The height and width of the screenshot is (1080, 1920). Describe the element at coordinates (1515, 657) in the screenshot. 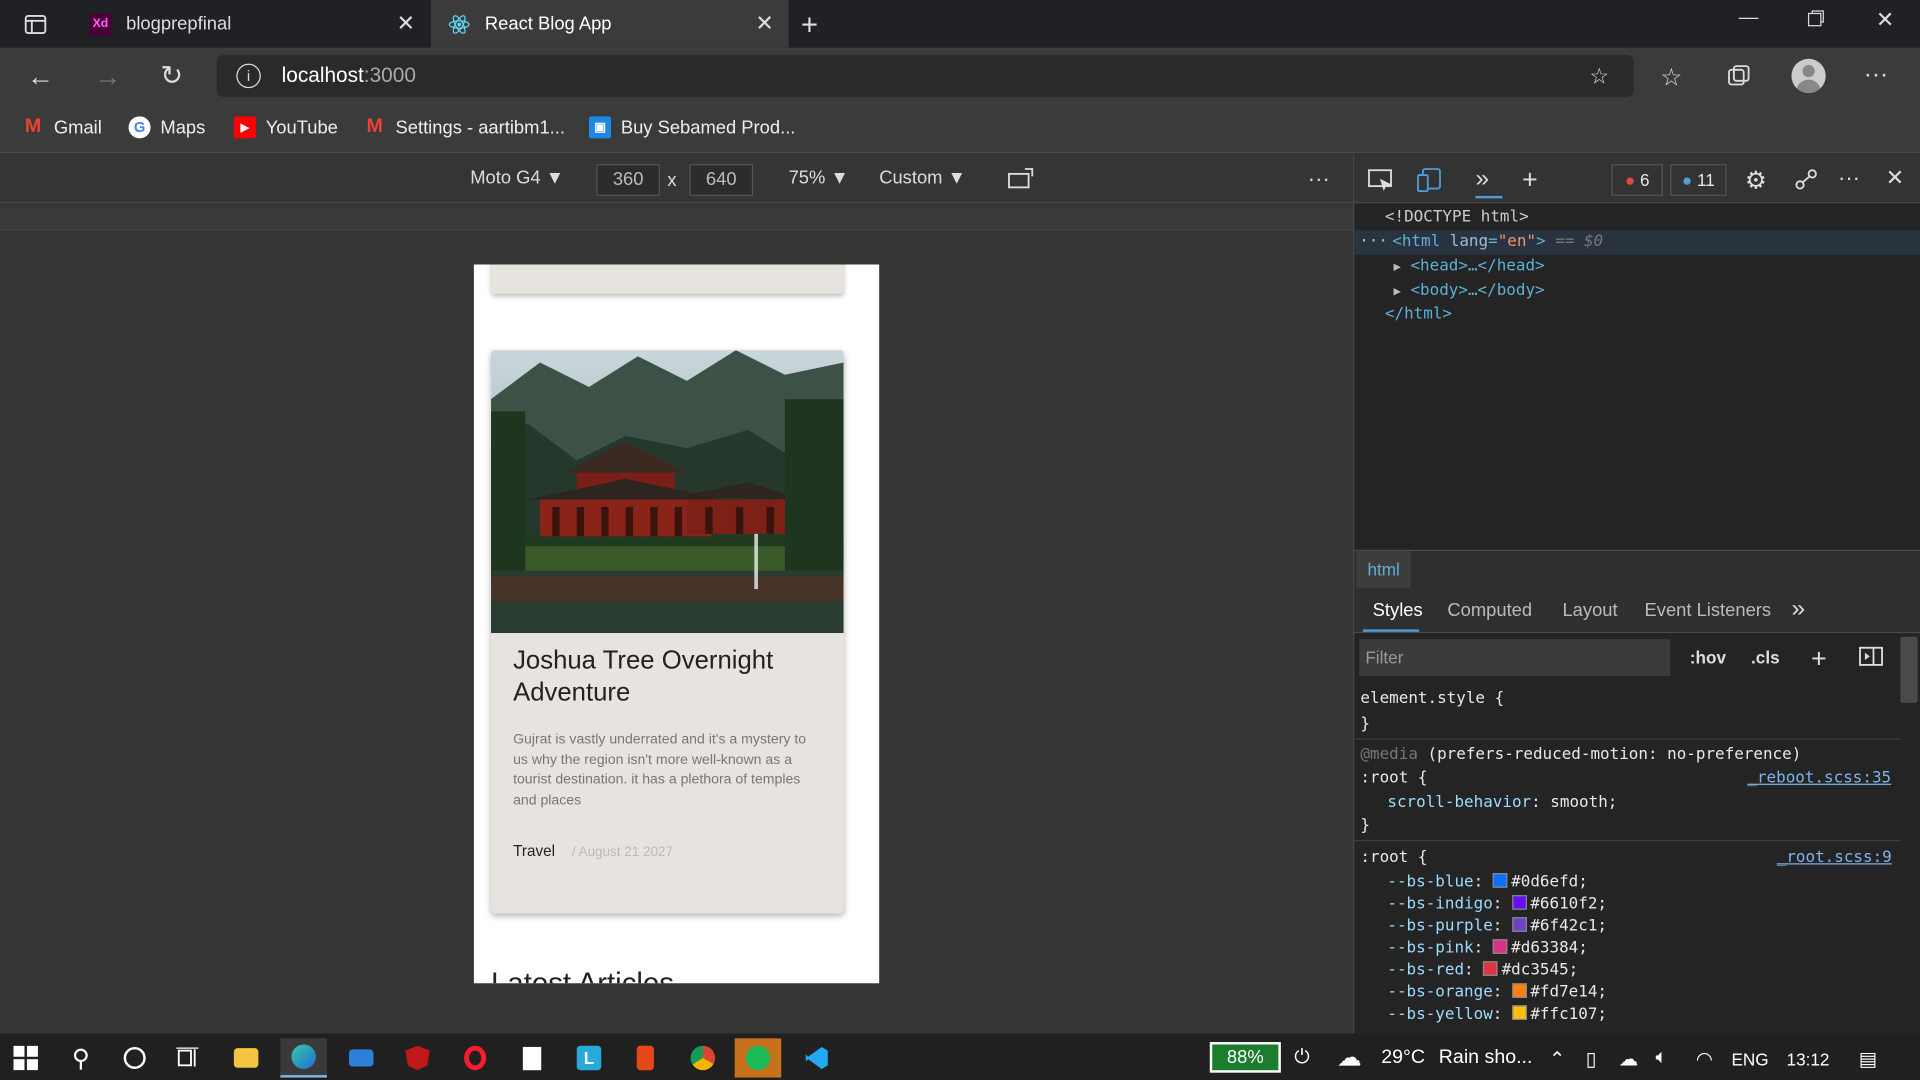

I see `styles-filter-input: Filter` at that location.